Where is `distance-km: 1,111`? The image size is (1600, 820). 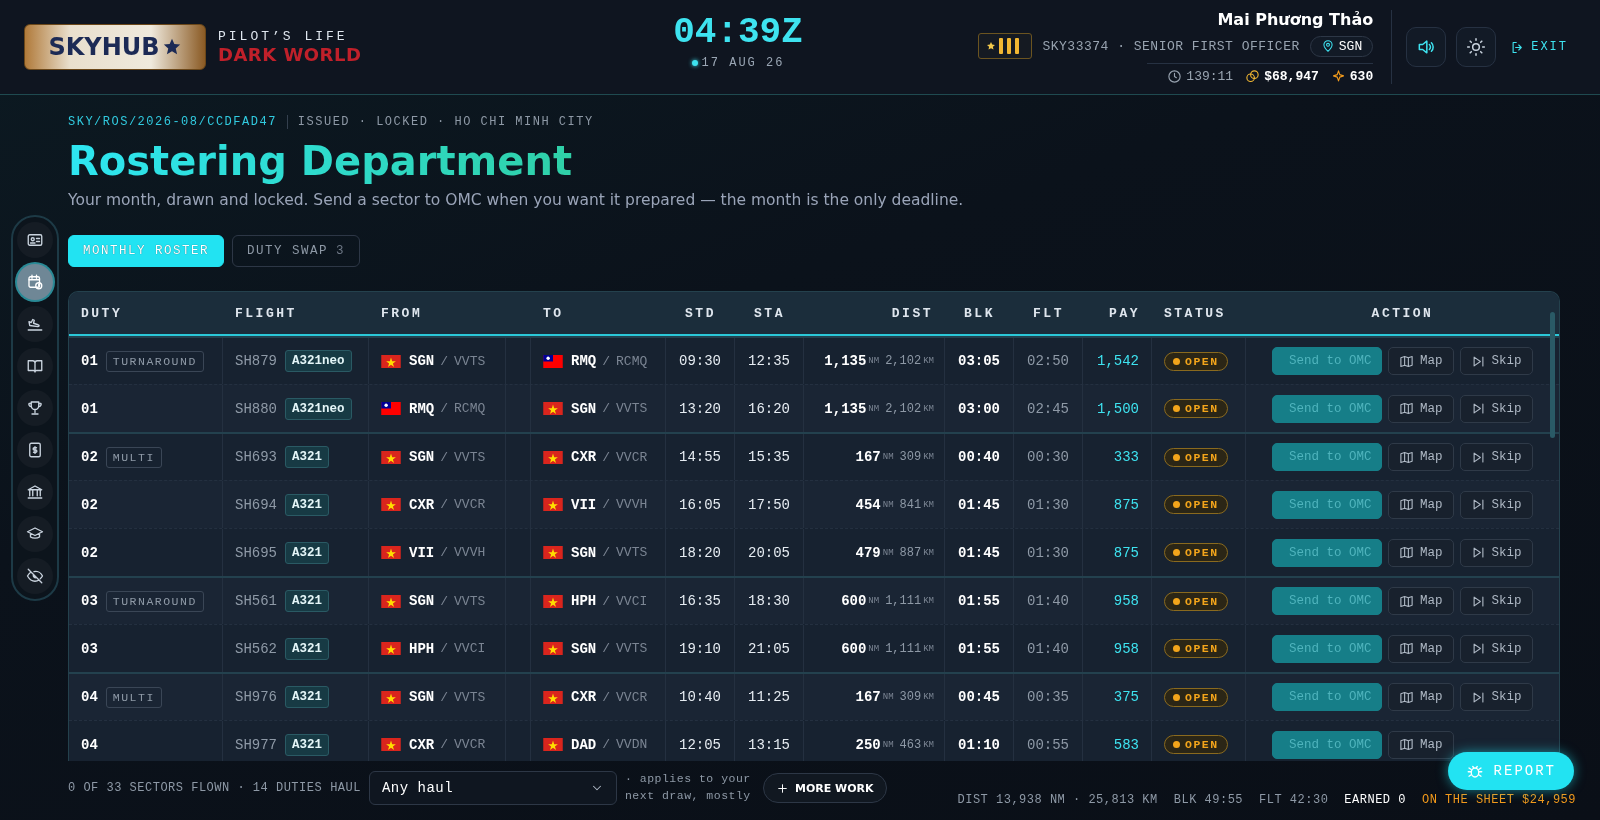 distance-km: 1,111 is located at coordinates (903, 648).